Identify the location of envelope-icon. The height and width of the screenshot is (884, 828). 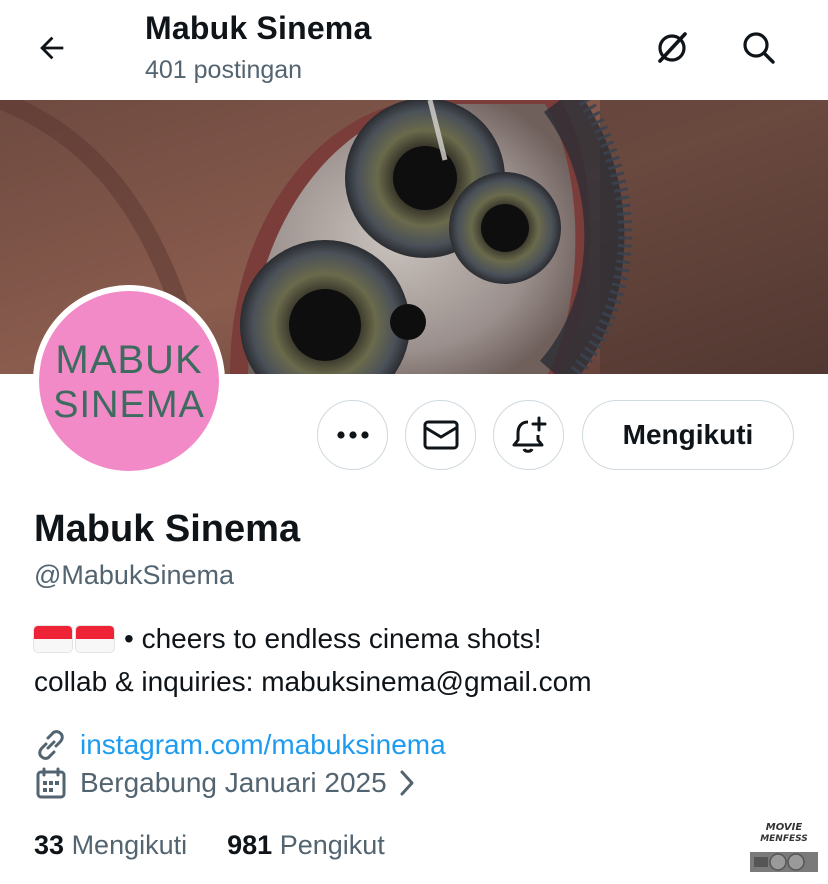
(440, 435).